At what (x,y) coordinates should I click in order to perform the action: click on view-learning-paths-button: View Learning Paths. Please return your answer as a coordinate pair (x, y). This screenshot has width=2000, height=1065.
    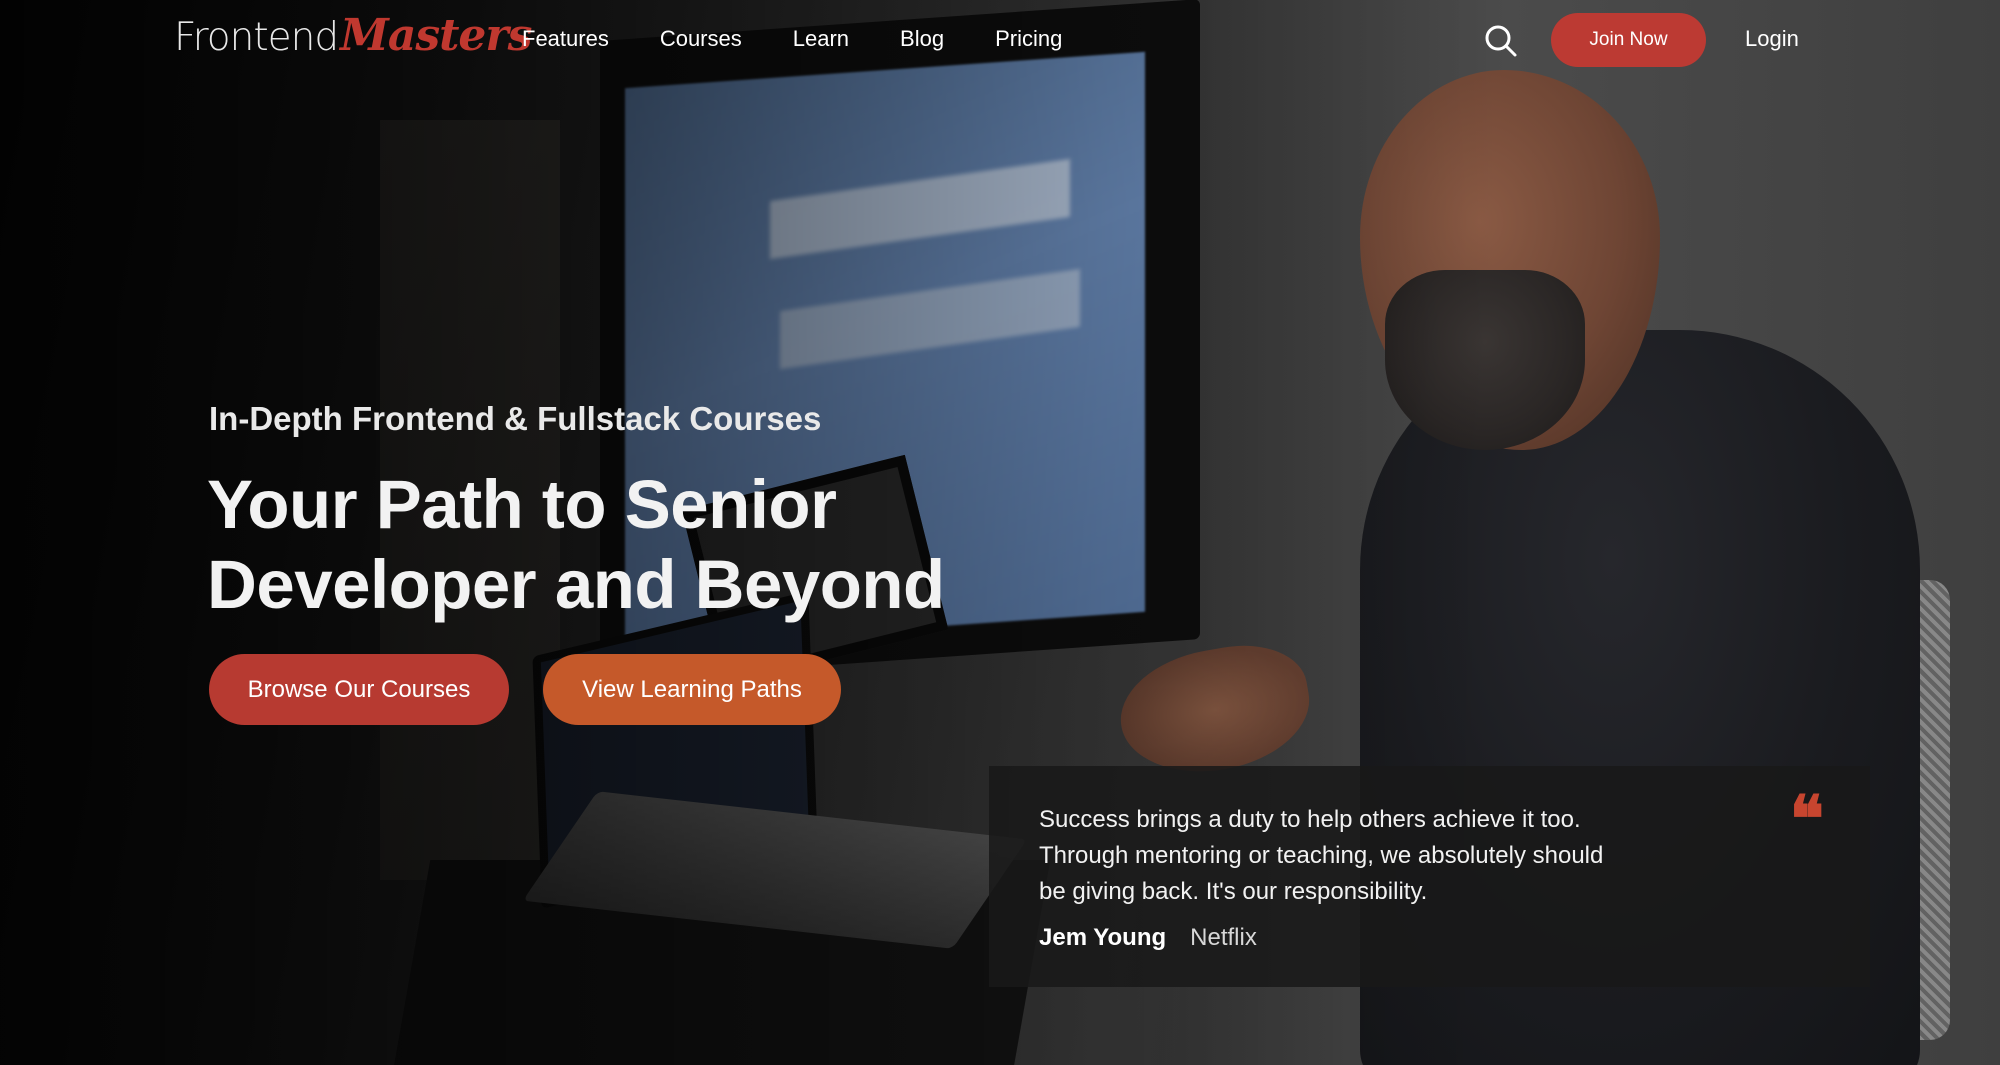
    Looking at the image, I should click on (692, 689).